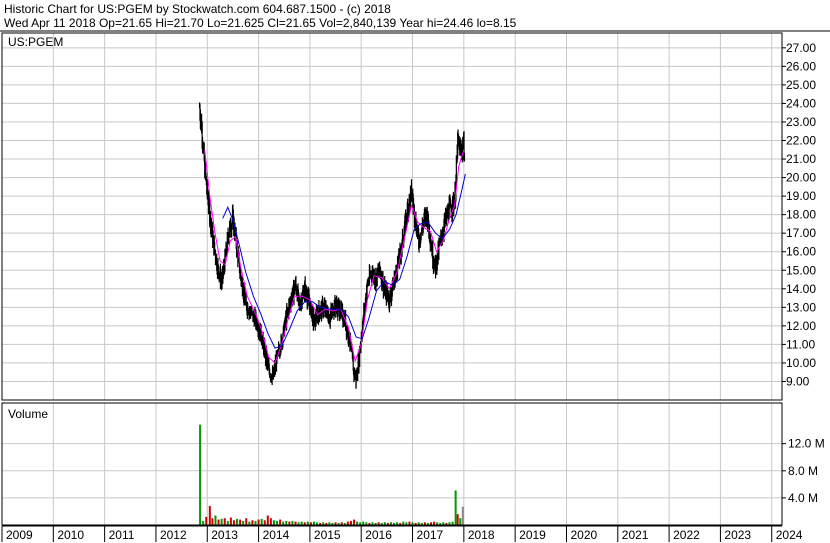 This screenshot has height=543, width=830. What do you see at coordinates (19, 535) in the screenshot?
I see `year-tick-label: 2009` at bounding box center [19, 535].